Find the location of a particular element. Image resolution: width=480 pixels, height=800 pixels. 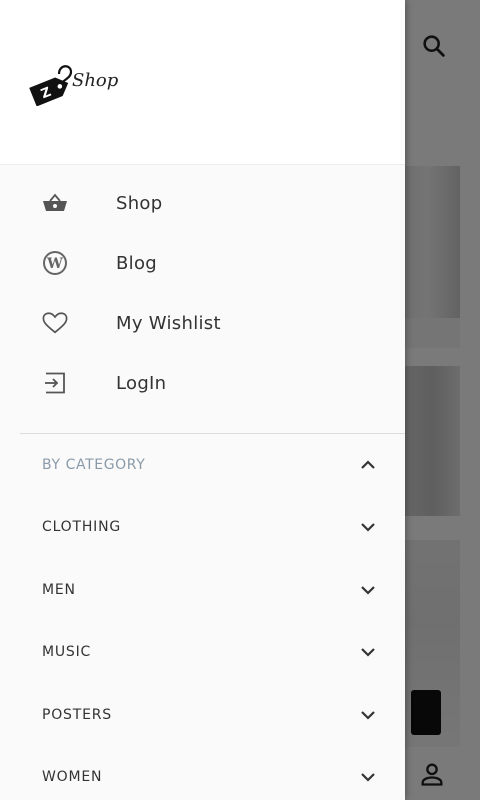

wordpress-icon: W is located at coordinates (55, 263).